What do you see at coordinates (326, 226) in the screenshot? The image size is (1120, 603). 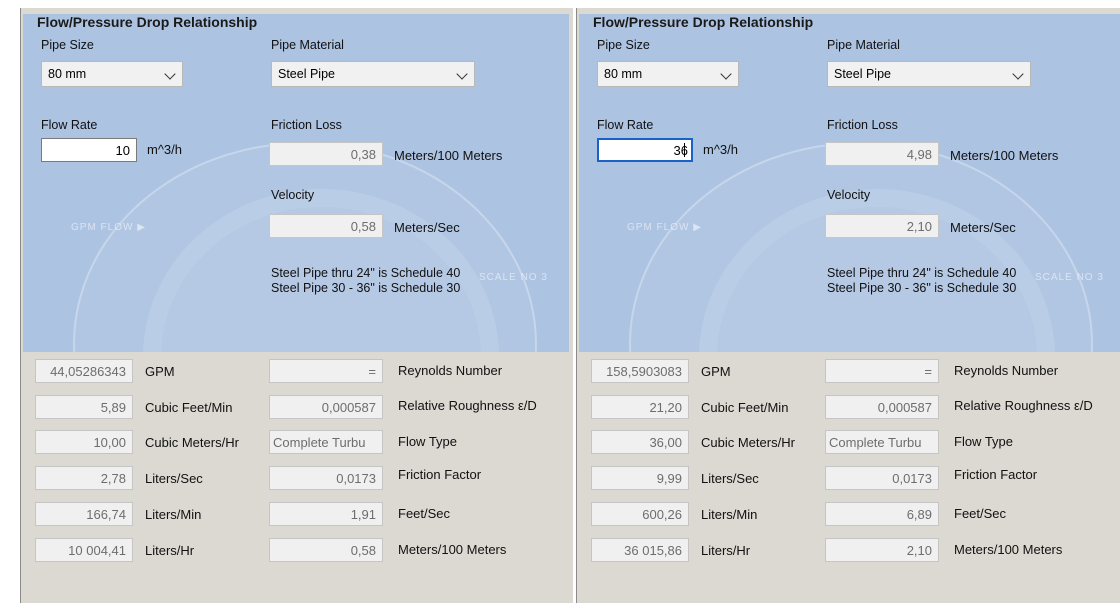 I see `velocity-output: 0,58` at bounding box center [326, 226].